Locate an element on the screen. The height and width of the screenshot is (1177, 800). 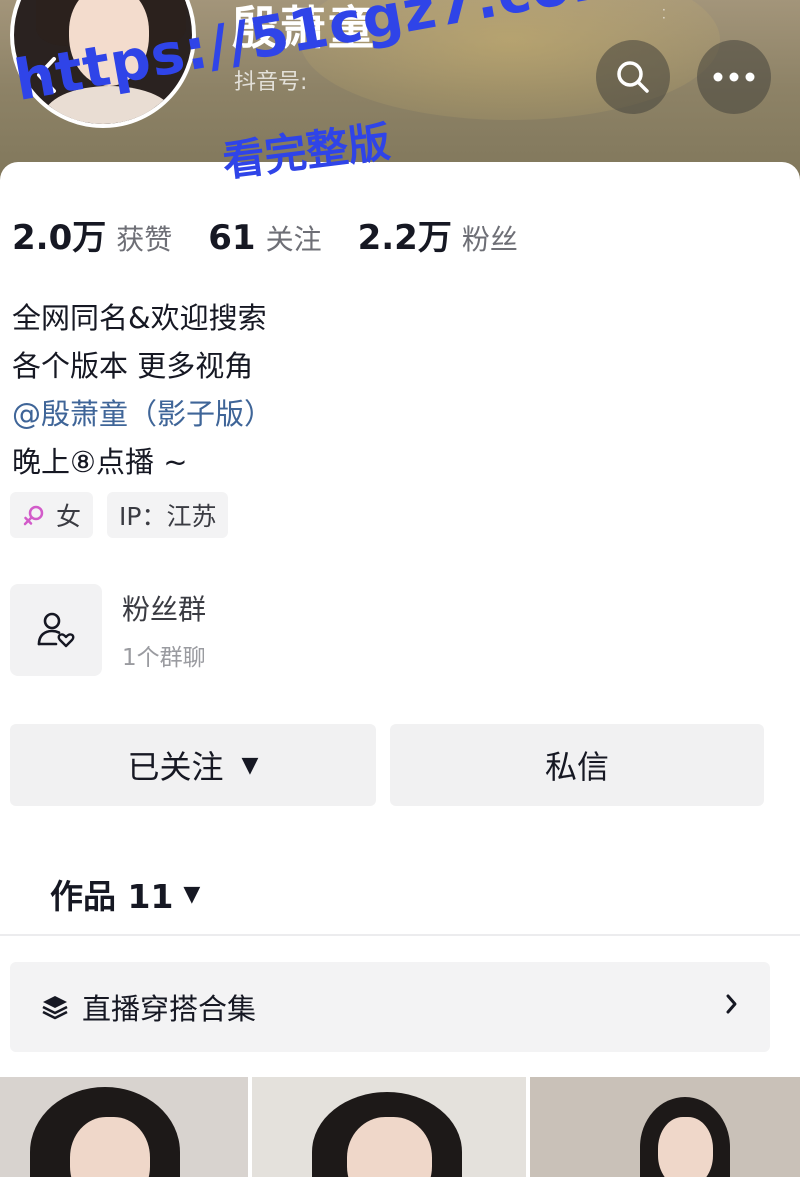
followed-button: 已关注 ▼ is located at coordinates (193, 765).